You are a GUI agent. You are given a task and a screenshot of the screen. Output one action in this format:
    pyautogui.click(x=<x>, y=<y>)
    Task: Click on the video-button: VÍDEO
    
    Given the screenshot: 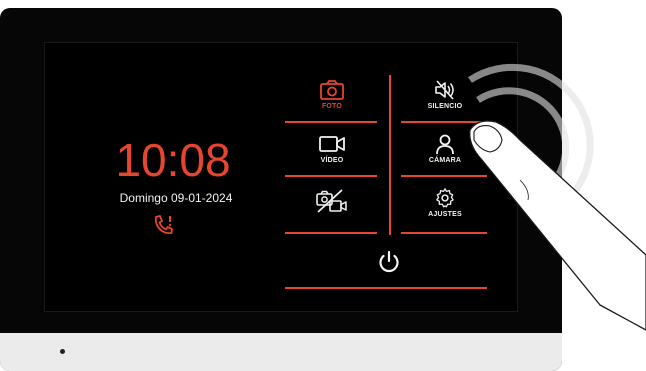 What is the action you would take?
    pyautogui.click(x=332, y=157)
    